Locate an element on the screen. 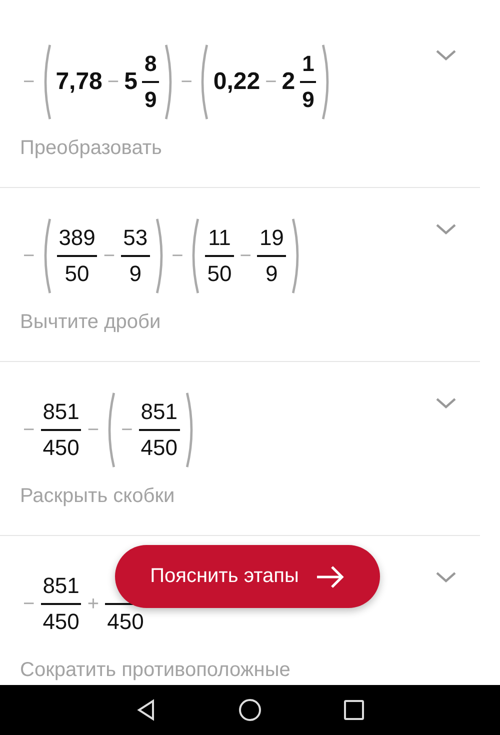 The image size is (500, 735). step-description: Преобразовать is located at coordinates (91, 148).